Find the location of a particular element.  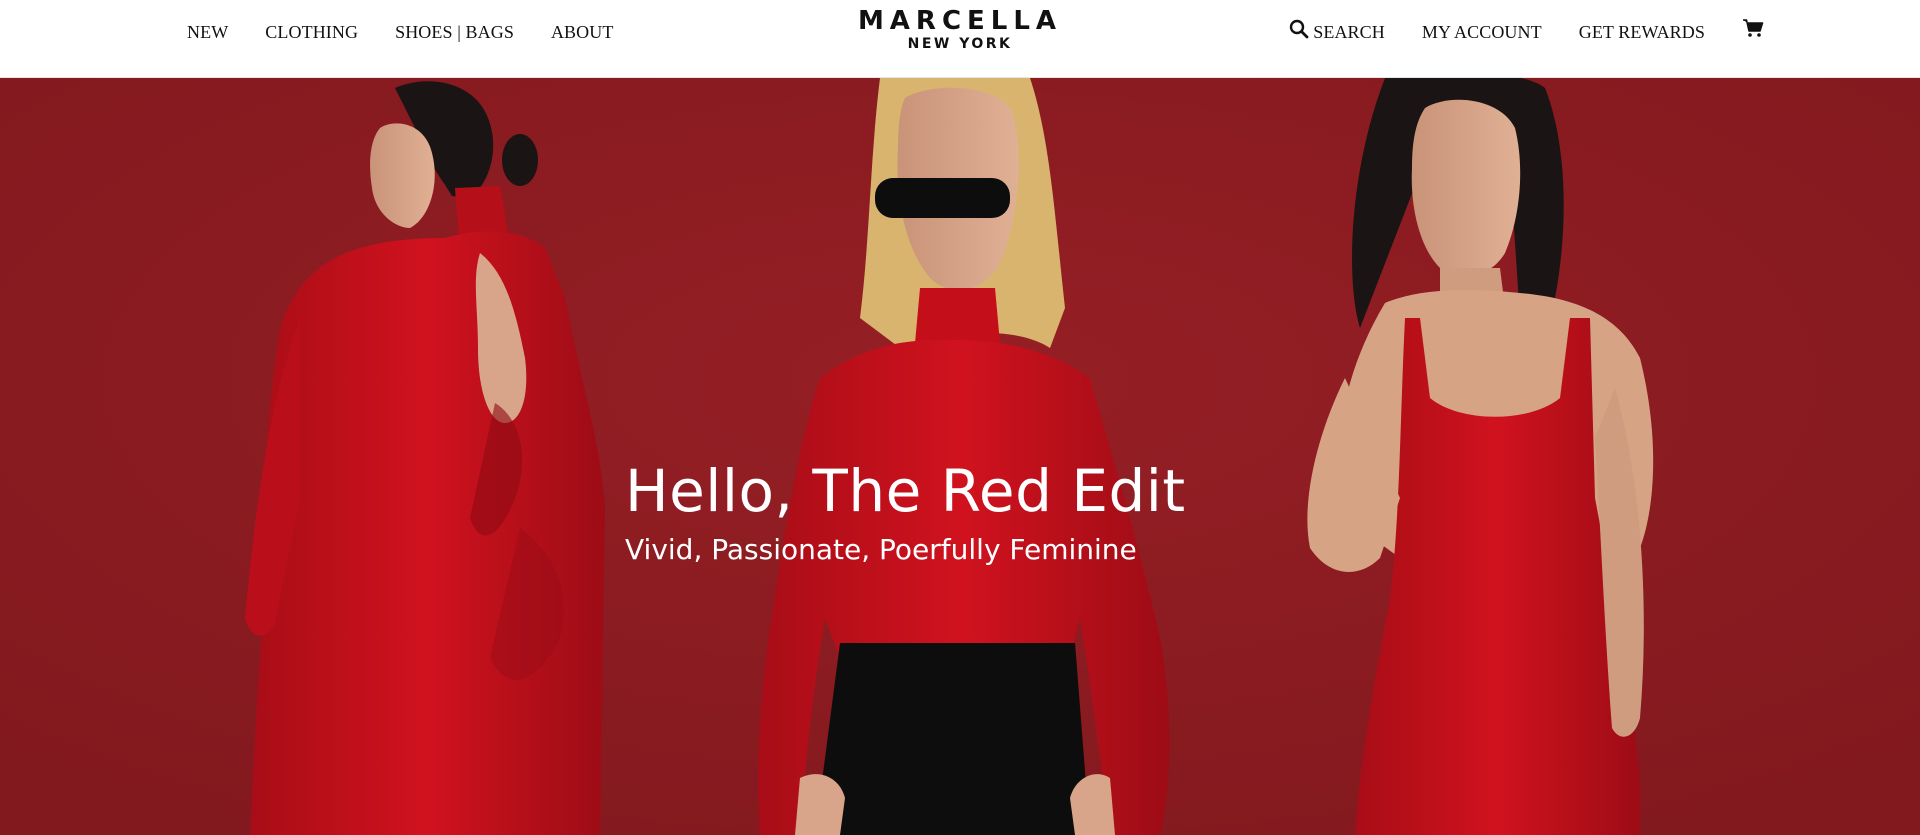

utility-nav: SEARCH MY ACCOUNT GET REWARDS is located at coordinates (1526, 32).